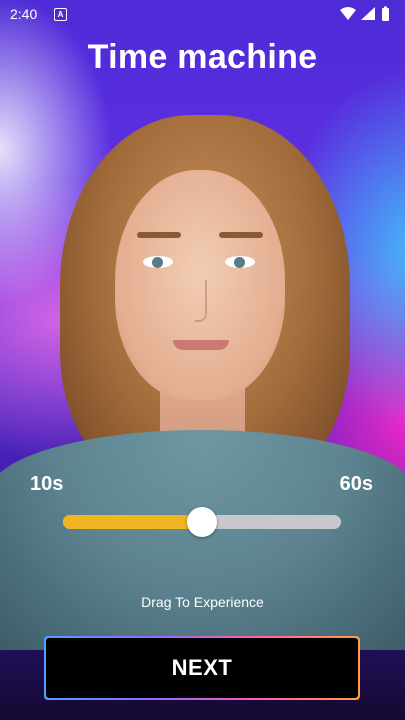 The height and width of the screenshot is (720, 405). I want to click on portrait-eye-left, so click(158, 262).